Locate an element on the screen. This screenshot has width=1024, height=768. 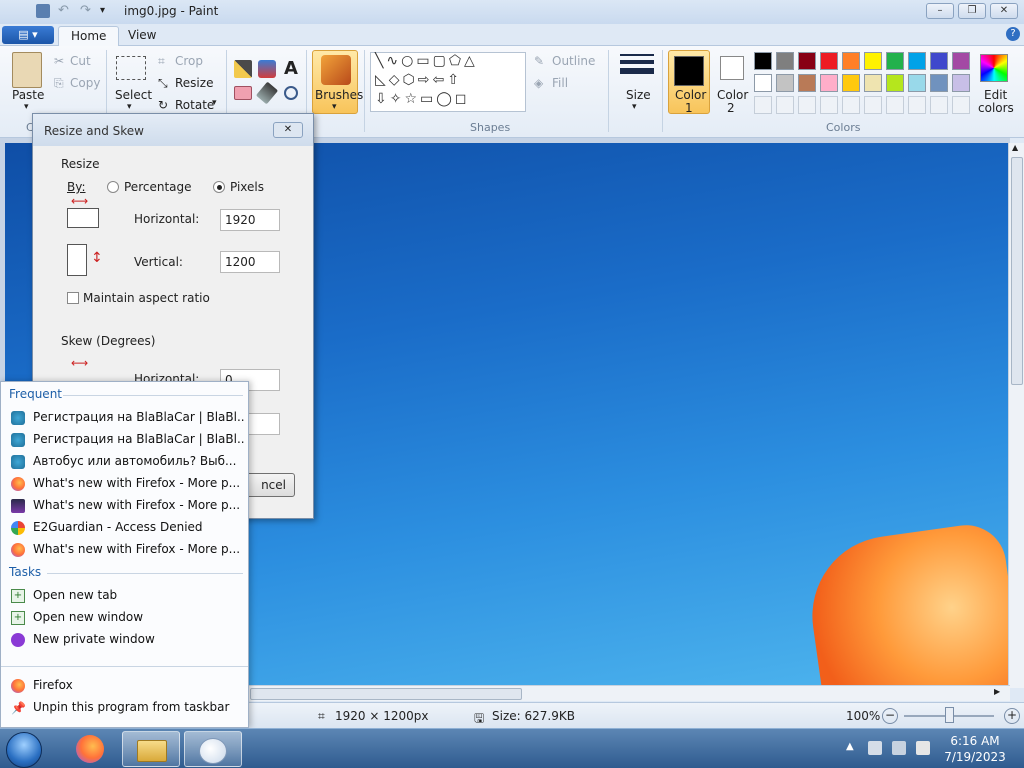
jumplist-firefox-app: Firefox is located at coordinates (127, 686).